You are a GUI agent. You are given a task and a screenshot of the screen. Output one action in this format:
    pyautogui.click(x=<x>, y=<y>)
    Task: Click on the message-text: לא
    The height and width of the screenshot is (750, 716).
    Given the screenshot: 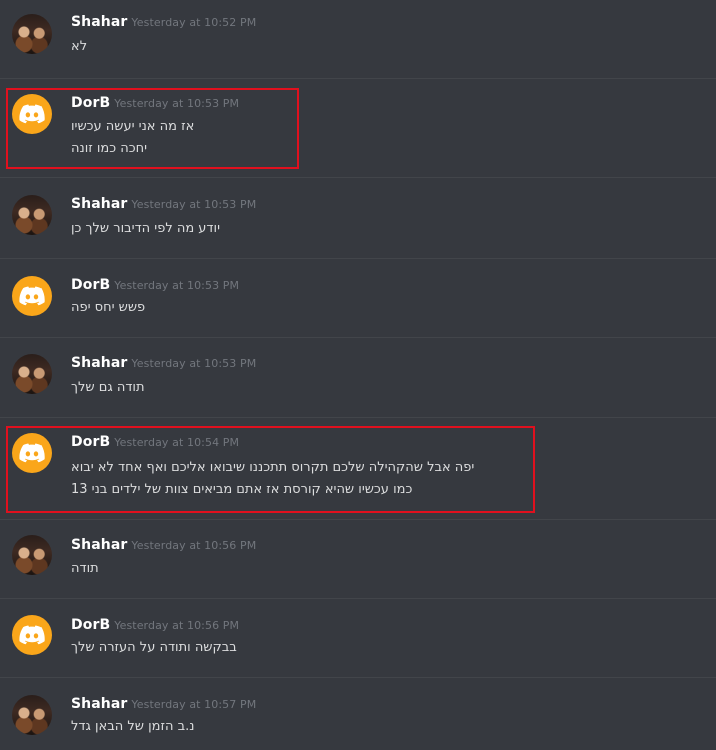 What is the action you would take?
    pyautogui.click(x=79, y=46)
    